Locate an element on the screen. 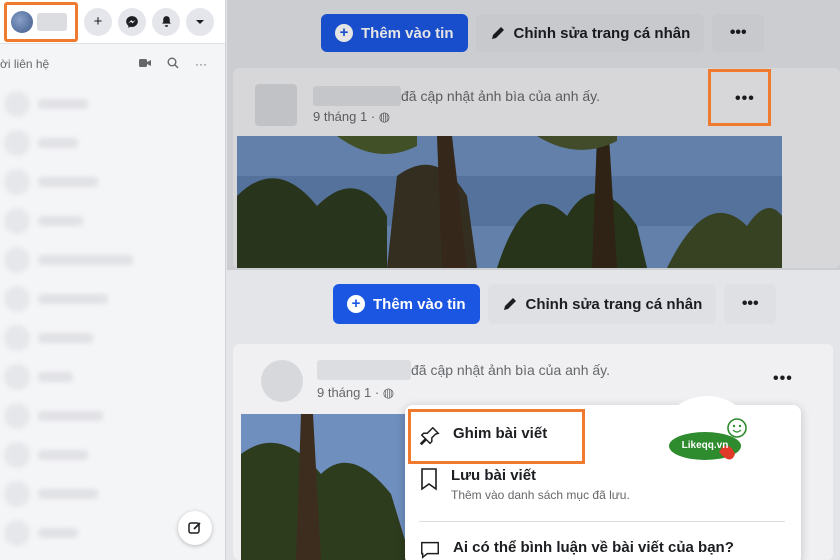 The height and width of the screenshot is (560, 840). video-call-icon is located at coordinates (145, 64).